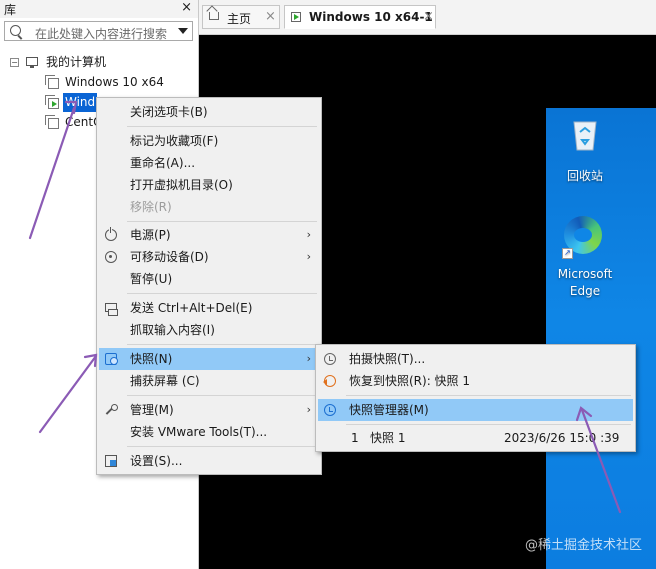 This screenshot has width=656, height=569. I want to click on snapshot-date: 2023/6/26 15:0 :39, so click(562, 438).